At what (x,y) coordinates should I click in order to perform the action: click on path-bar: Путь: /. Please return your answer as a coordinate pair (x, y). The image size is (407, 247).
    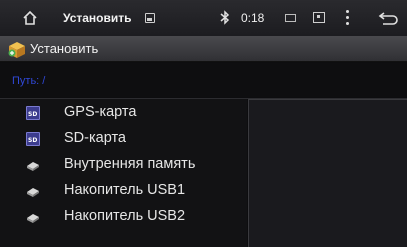
    Looking at the image, I should click on (203, 80).